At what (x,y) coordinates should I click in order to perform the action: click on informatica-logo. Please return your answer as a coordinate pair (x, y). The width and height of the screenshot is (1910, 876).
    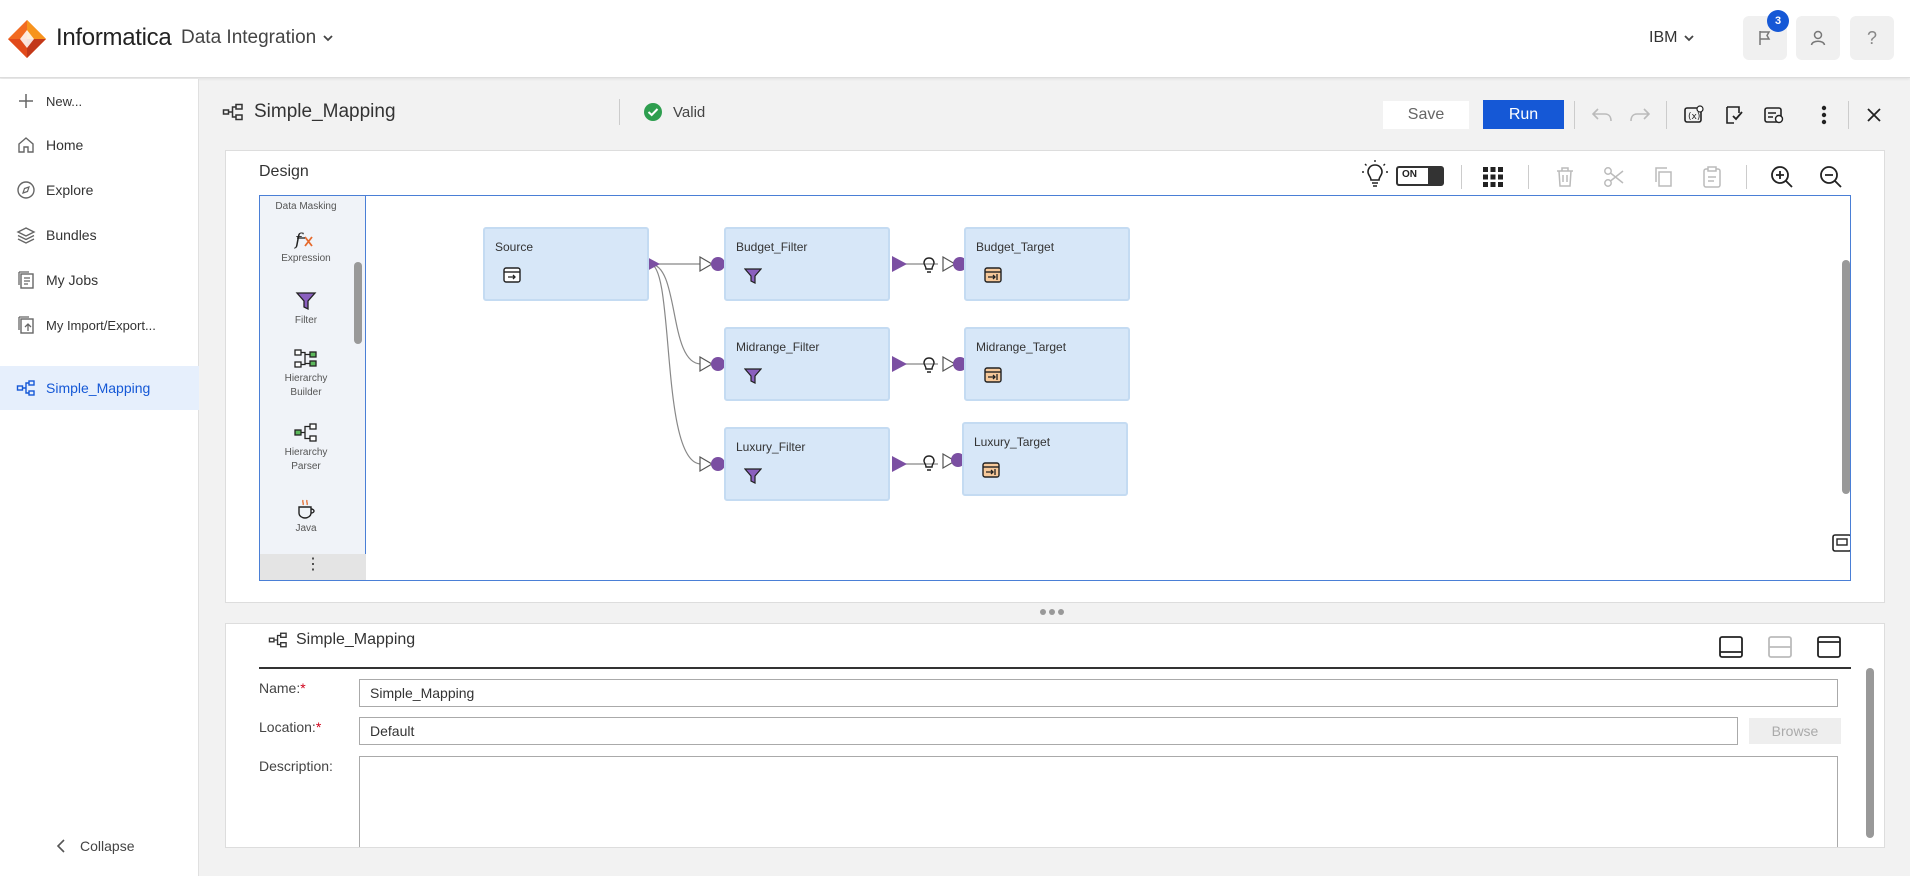
    Looking at the image, I should click on (27, 39).